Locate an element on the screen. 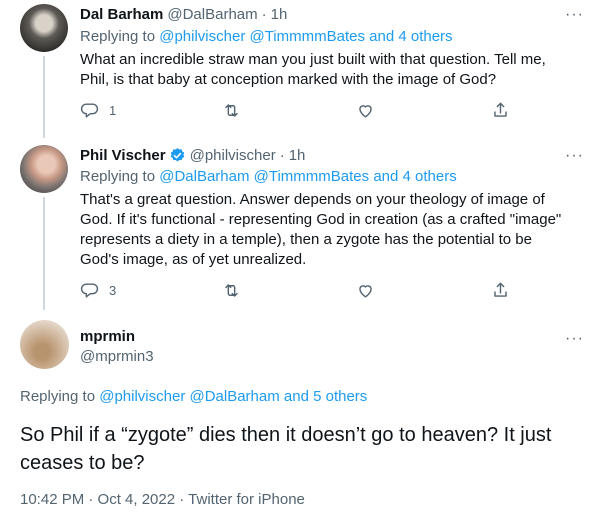 The image size is (602, 526). replying-to-handles: @philvischer @DalBarham and 5 others is located at coordinates (233, 396).